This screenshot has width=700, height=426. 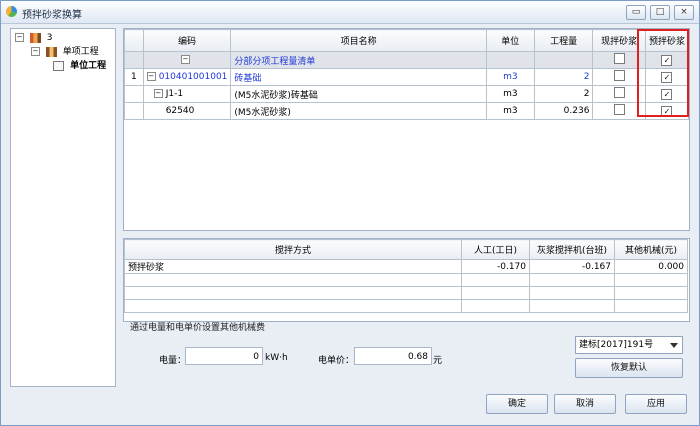 I want to click on power-price-label: 电单价：, so click(x=336, y=361).